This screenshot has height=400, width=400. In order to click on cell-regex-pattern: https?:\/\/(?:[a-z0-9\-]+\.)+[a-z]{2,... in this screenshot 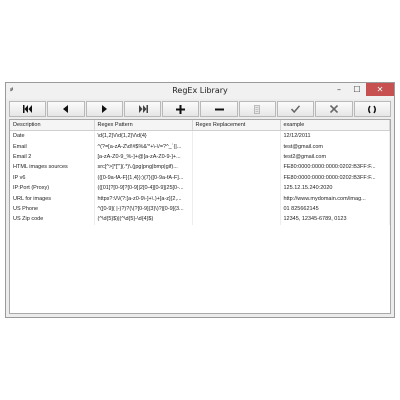, I will do `click(143, 198)`.